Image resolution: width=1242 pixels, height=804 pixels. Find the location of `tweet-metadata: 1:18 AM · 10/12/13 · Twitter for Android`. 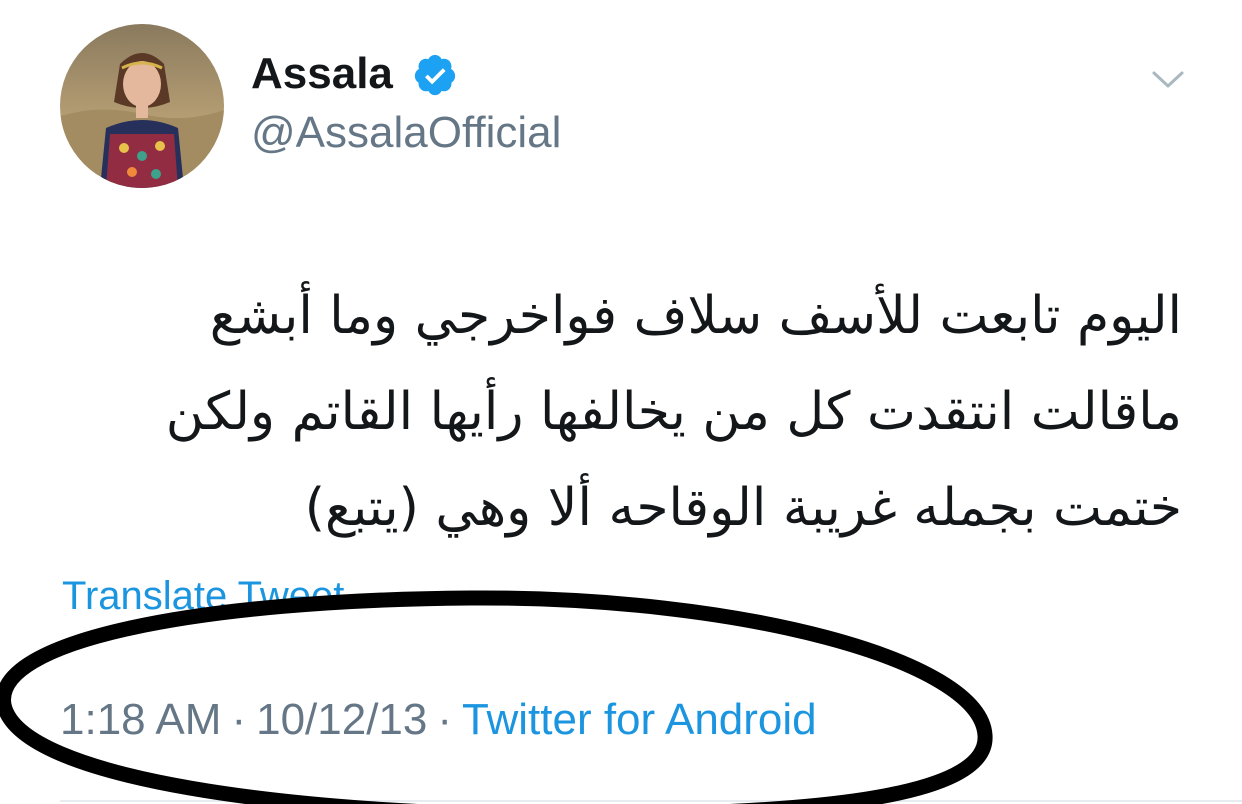

tweet-metadata: 1:18 AM · 10/12/13 · Twitter for Android is located at coordinates (438, 720).